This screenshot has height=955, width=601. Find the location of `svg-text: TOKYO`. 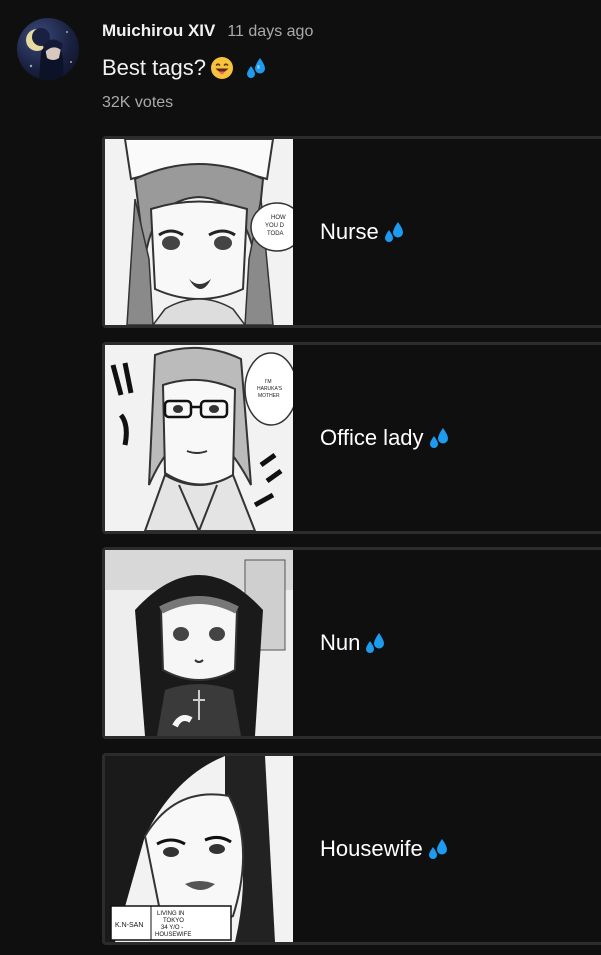

svg-text: TOKYO is located at coordinates (173, 921).